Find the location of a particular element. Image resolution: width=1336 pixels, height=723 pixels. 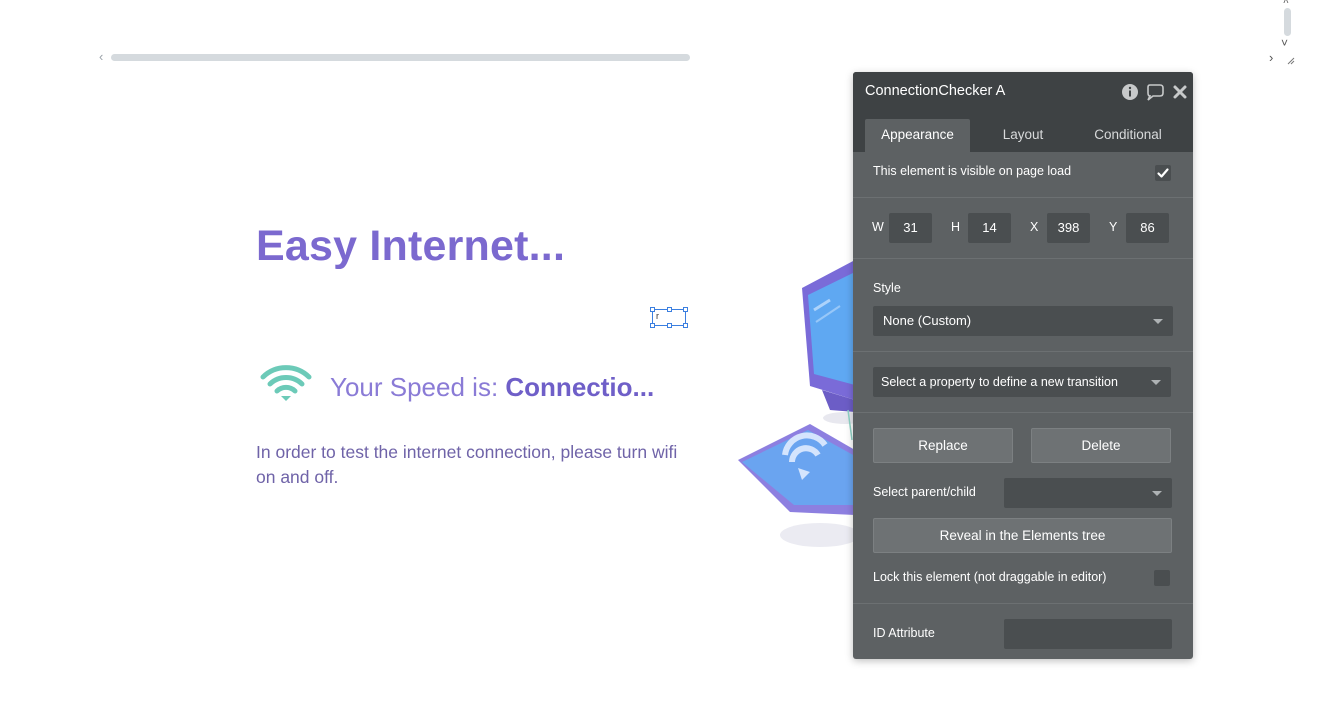

panel-tabs: Appearance Layout Conditional is located at coordinates (1023, 132).